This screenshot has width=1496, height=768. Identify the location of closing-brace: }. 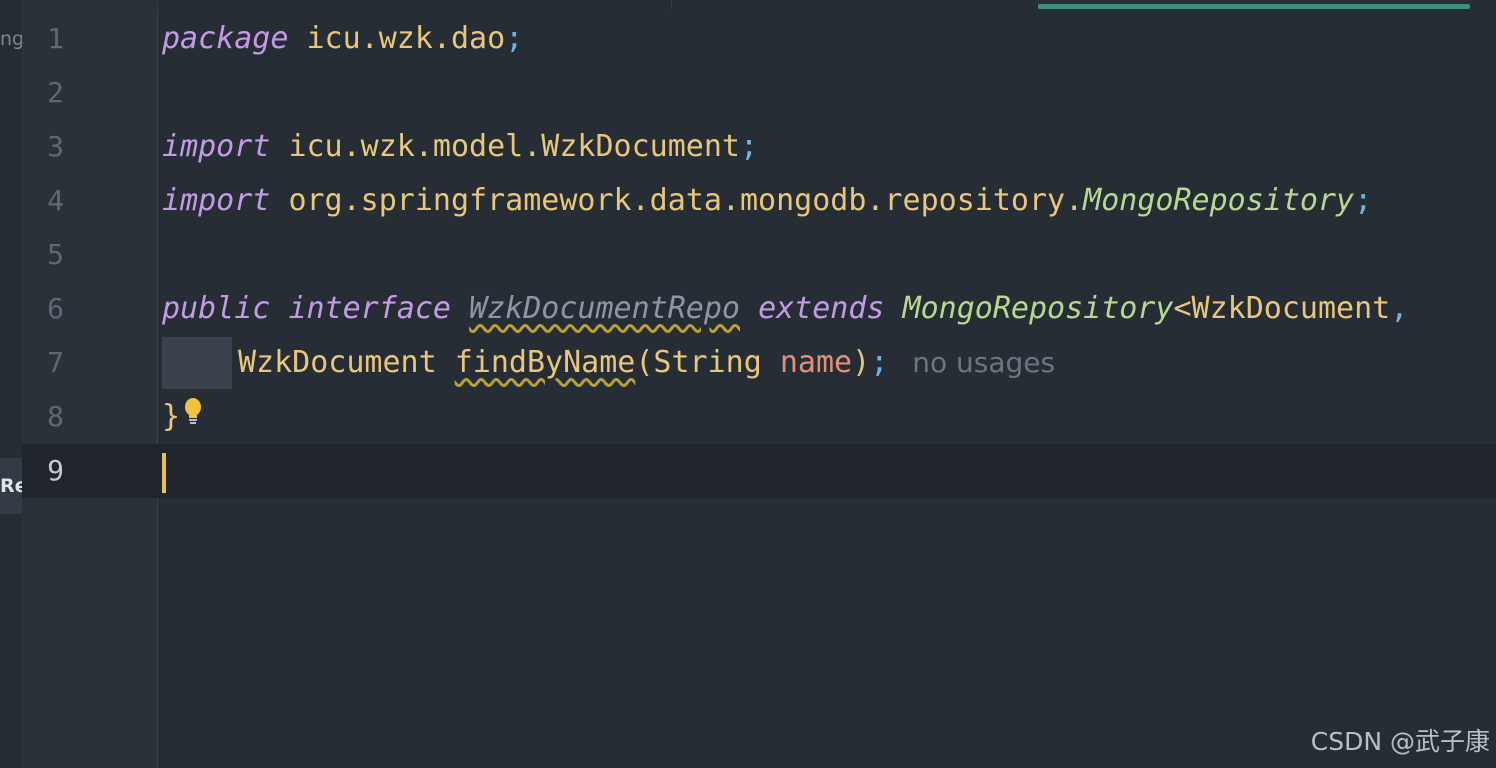
(171, 416).